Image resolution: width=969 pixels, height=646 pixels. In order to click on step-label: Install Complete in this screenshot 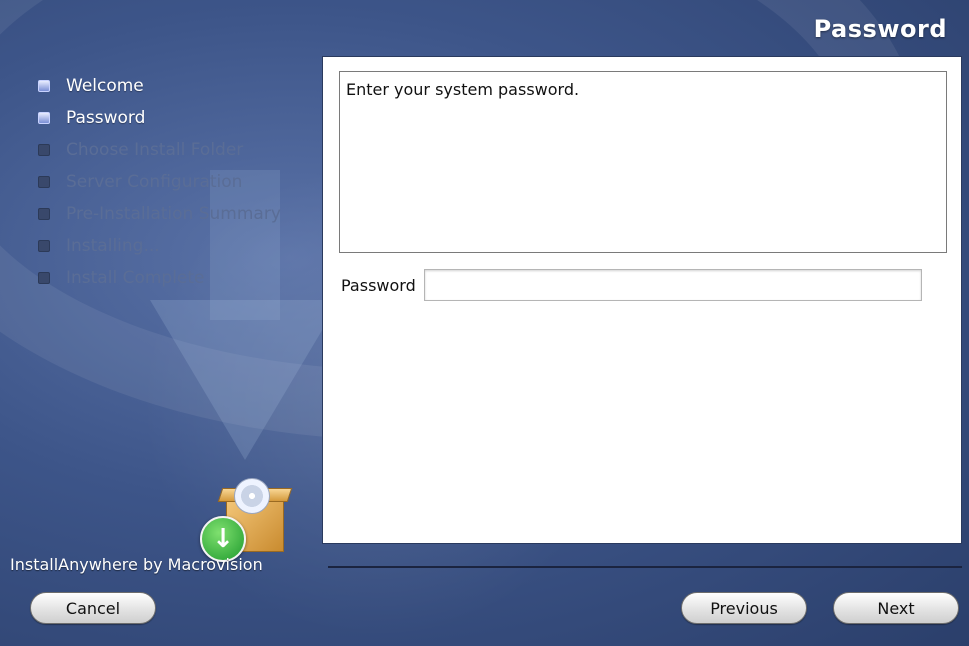, I will do `click(135, 278)`.